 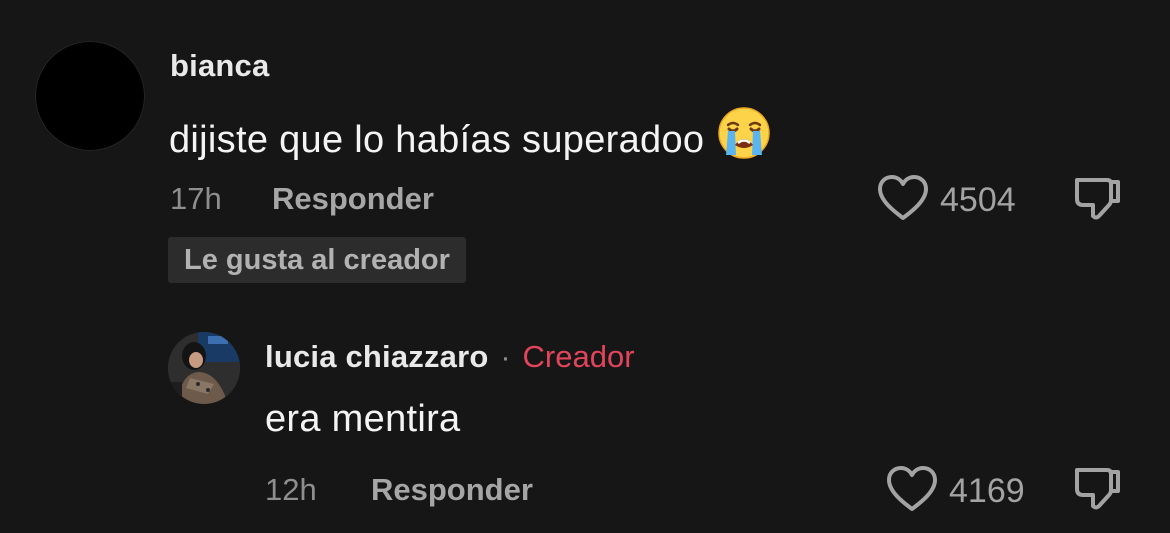 What do you see at coordinates (377, 357) in the screenshot?
I see `comment-username: lucia chiazzaro` at bounding box center [377, 357].